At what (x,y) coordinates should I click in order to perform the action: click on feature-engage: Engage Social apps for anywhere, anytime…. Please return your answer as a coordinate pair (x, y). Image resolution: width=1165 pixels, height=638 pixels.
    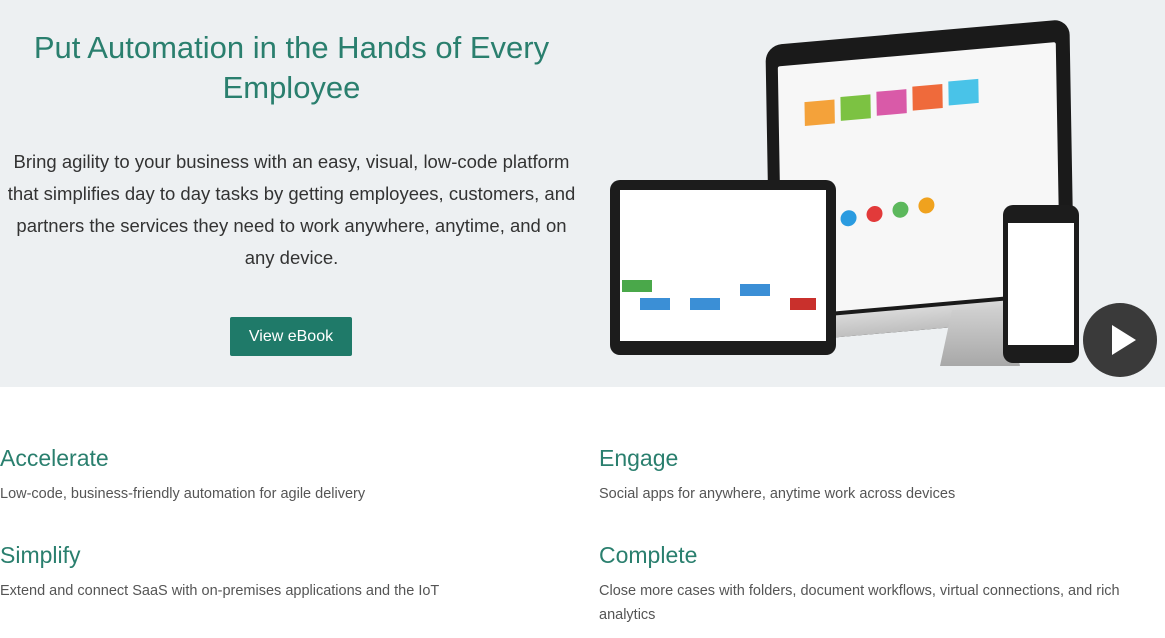
    Looking at the image, I should click on (879, 475).